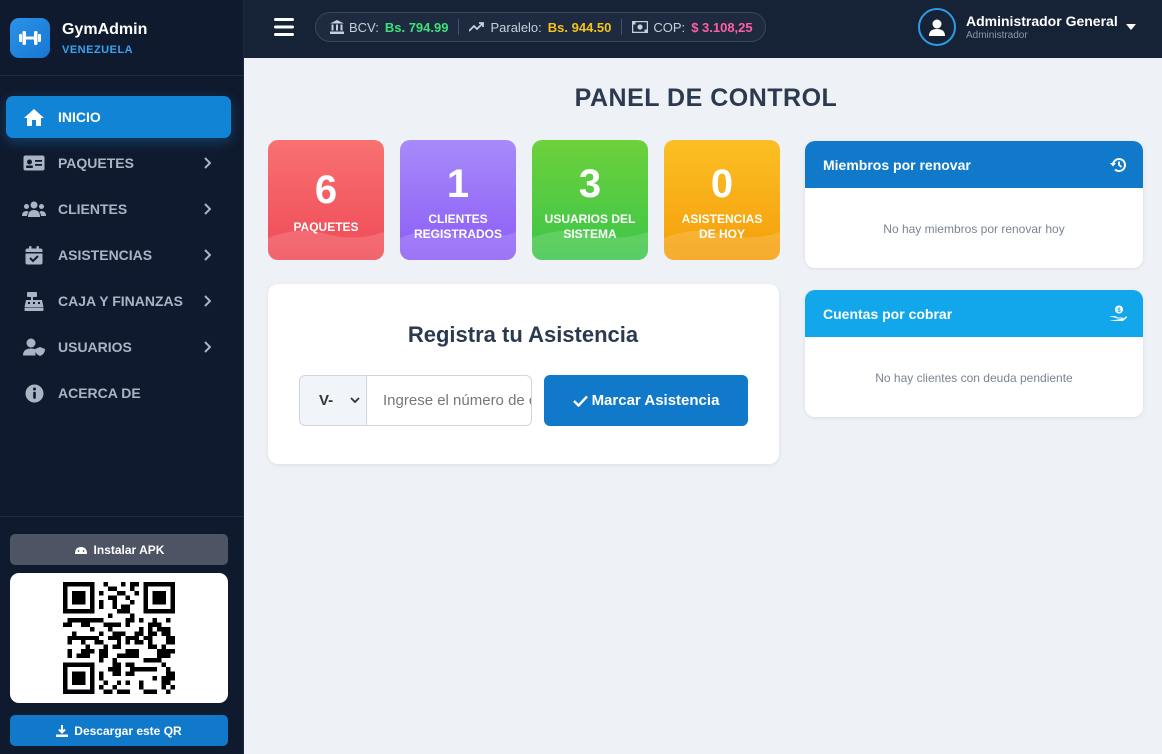 The image size is (1162, 754). Describe the element at coordinates (62, 730) in the screenshot. I see `download-icon` at that location.